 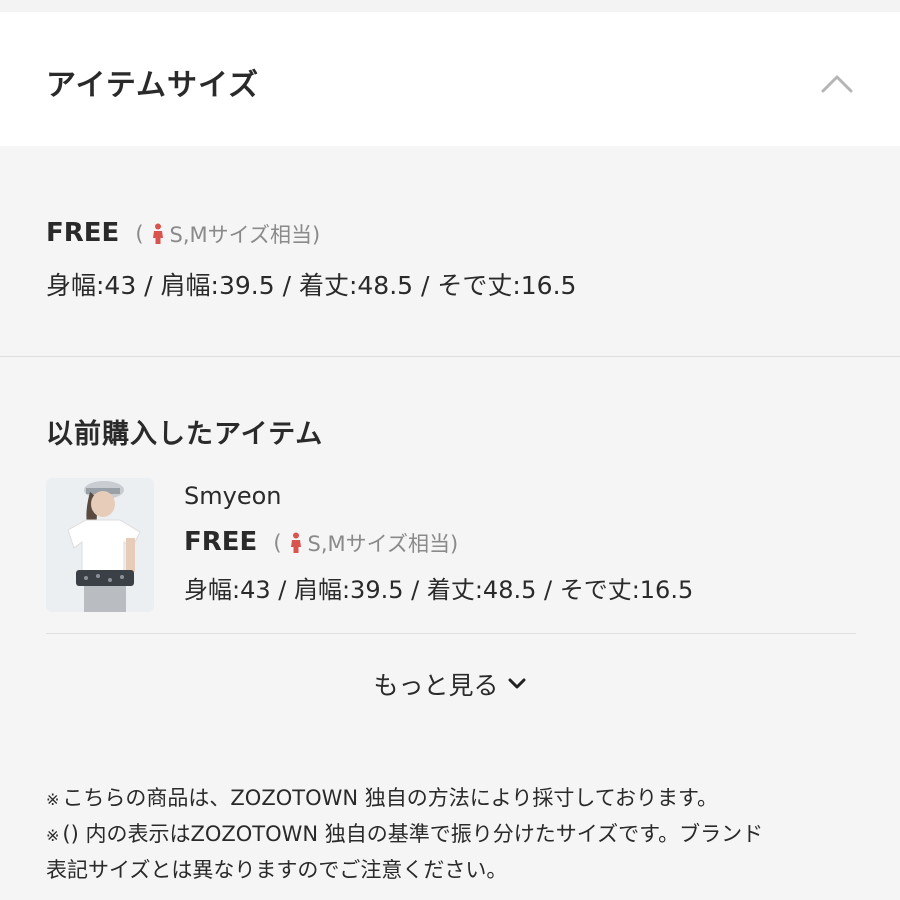 What do you see at coordinates (277, 870) in the screenshot?
I see `note-line-3: 表記サイズとは異なりますのでご注意ください。` at bounding box center [277, 870].